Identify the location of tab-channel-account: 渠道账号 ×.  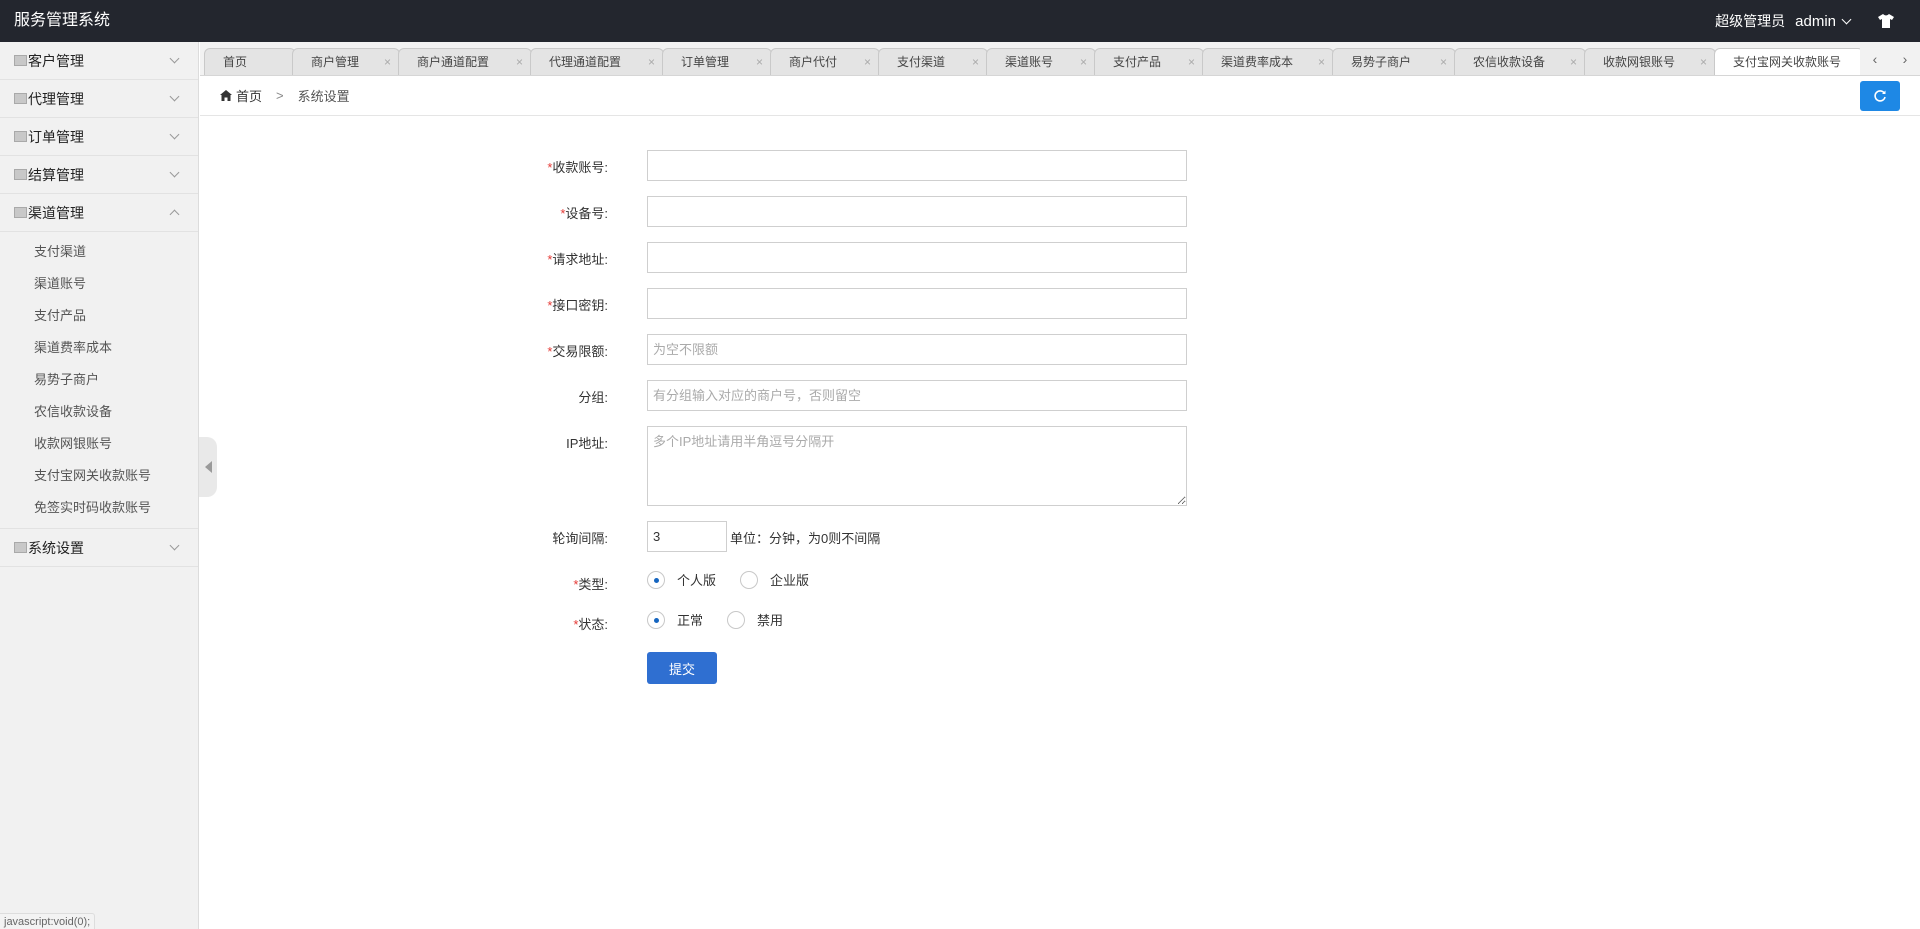
(1041, 61).